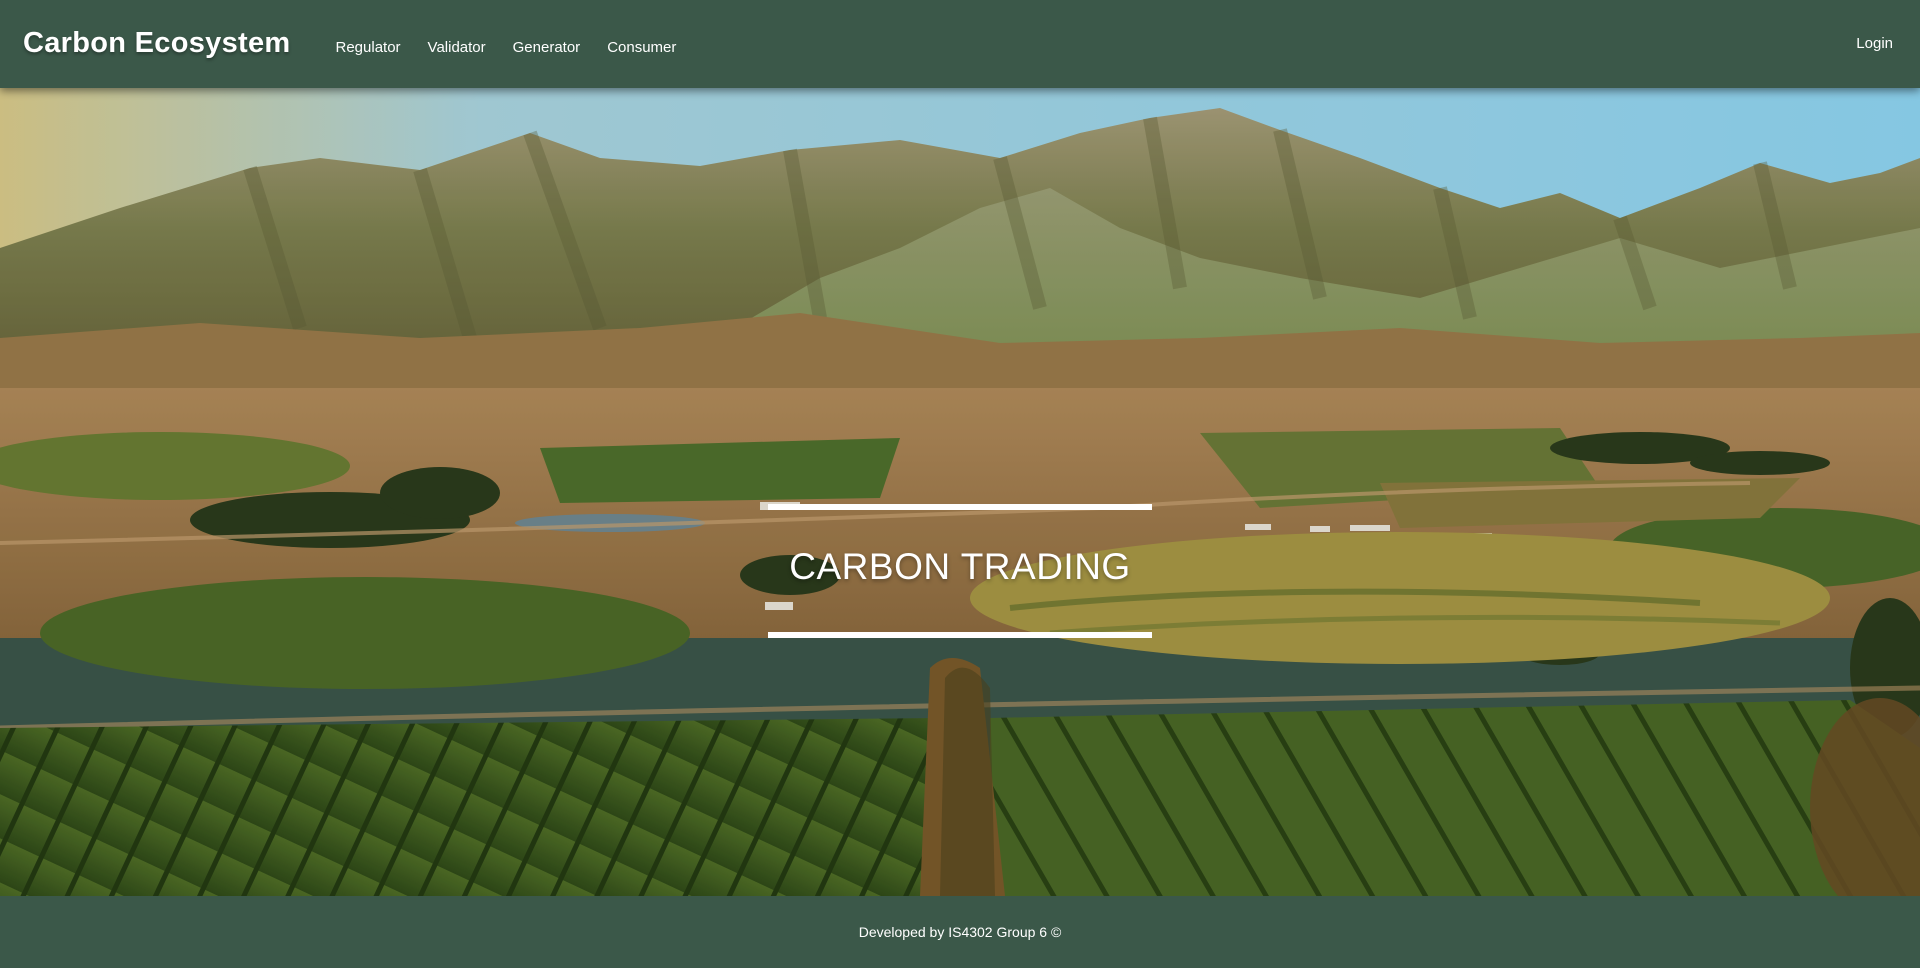  I want to click on login-link: Login, so click(1874, 43).